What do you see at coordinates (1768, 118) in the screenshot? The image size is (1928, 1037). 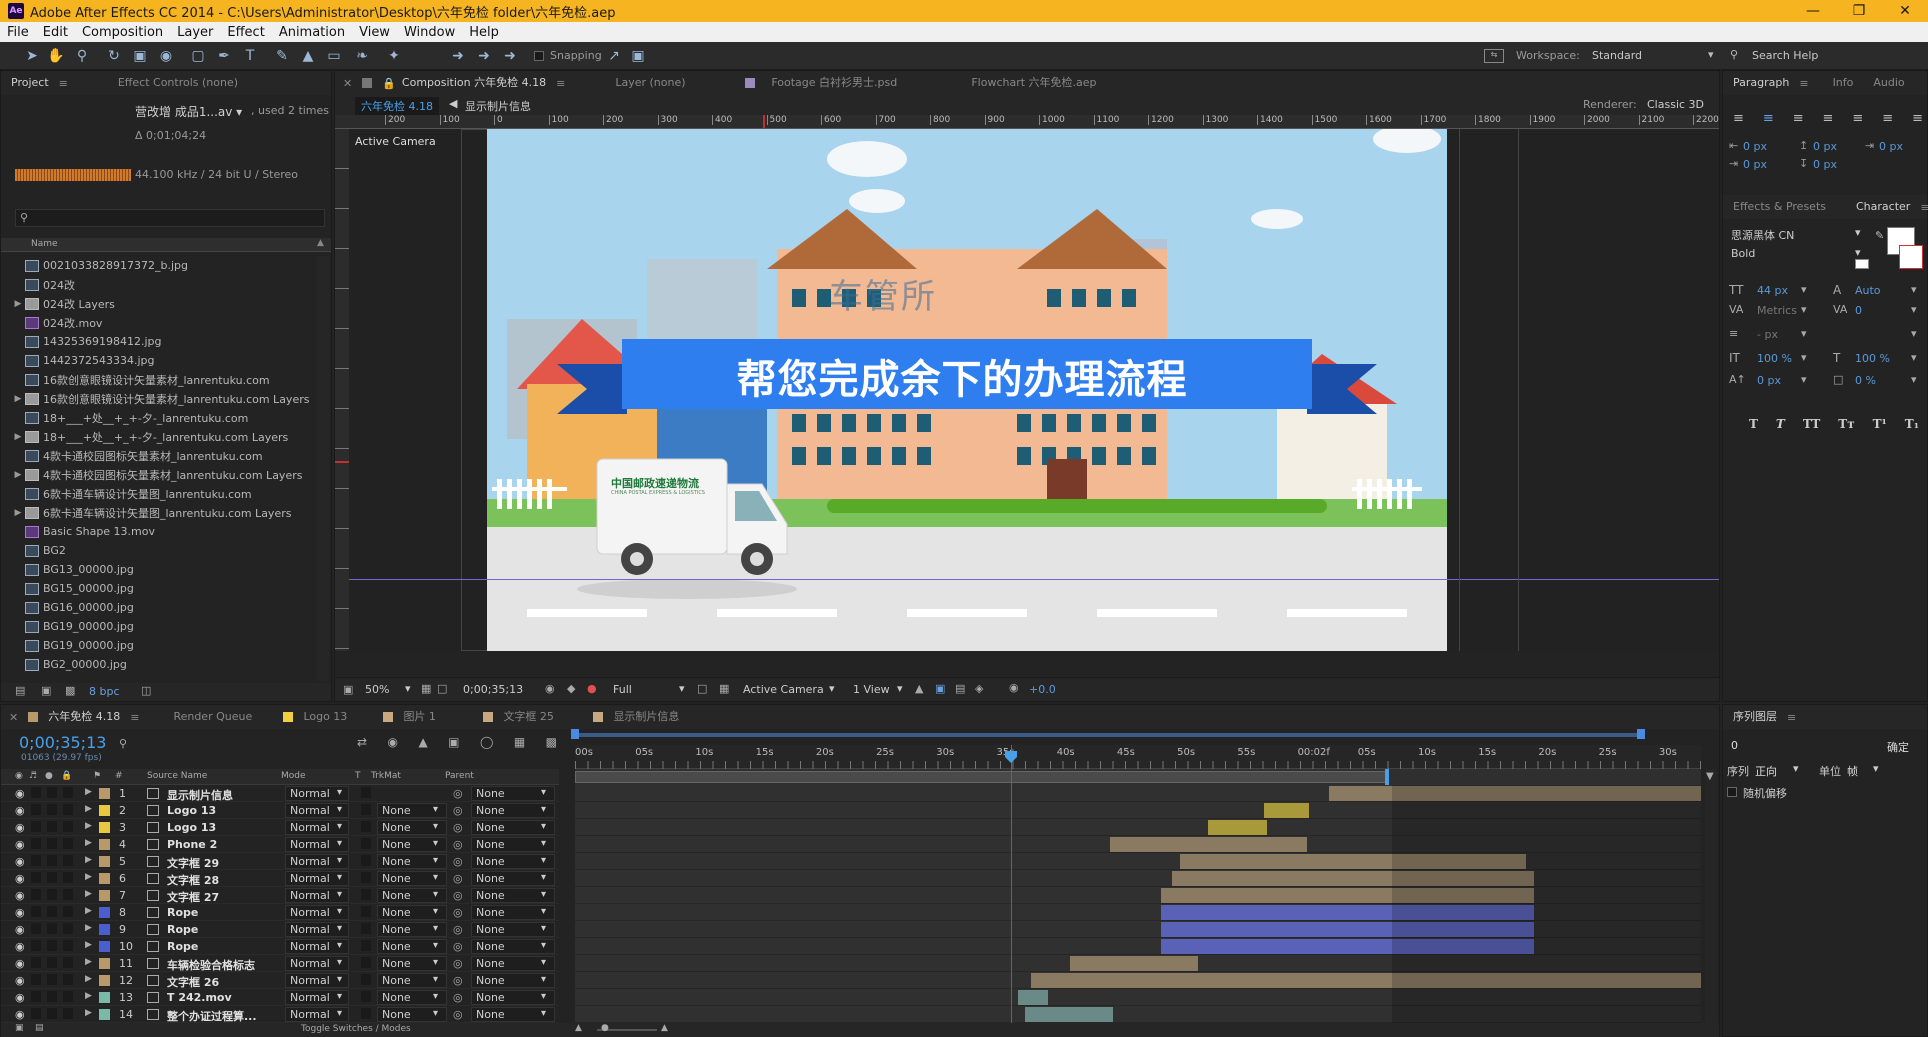 I see `align-center-icon: ≡` at bounding box center [1768, 118].